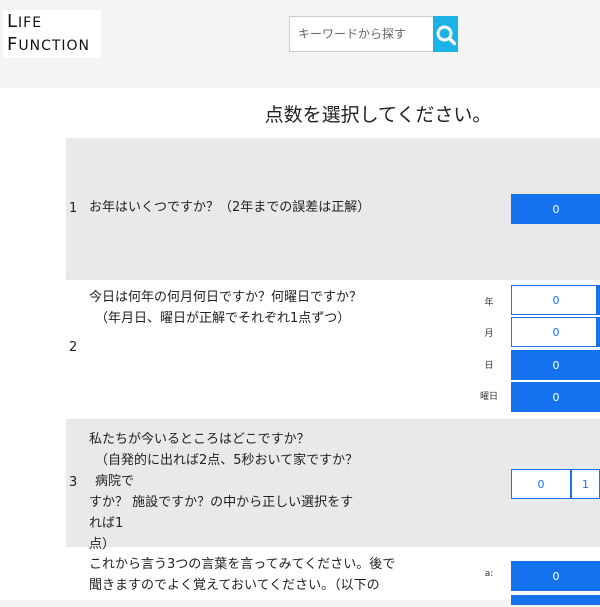  What do you see at coordinates (585, 484) in the screenshot?
I see `score-button: 1` at bounding box center [585, 484].